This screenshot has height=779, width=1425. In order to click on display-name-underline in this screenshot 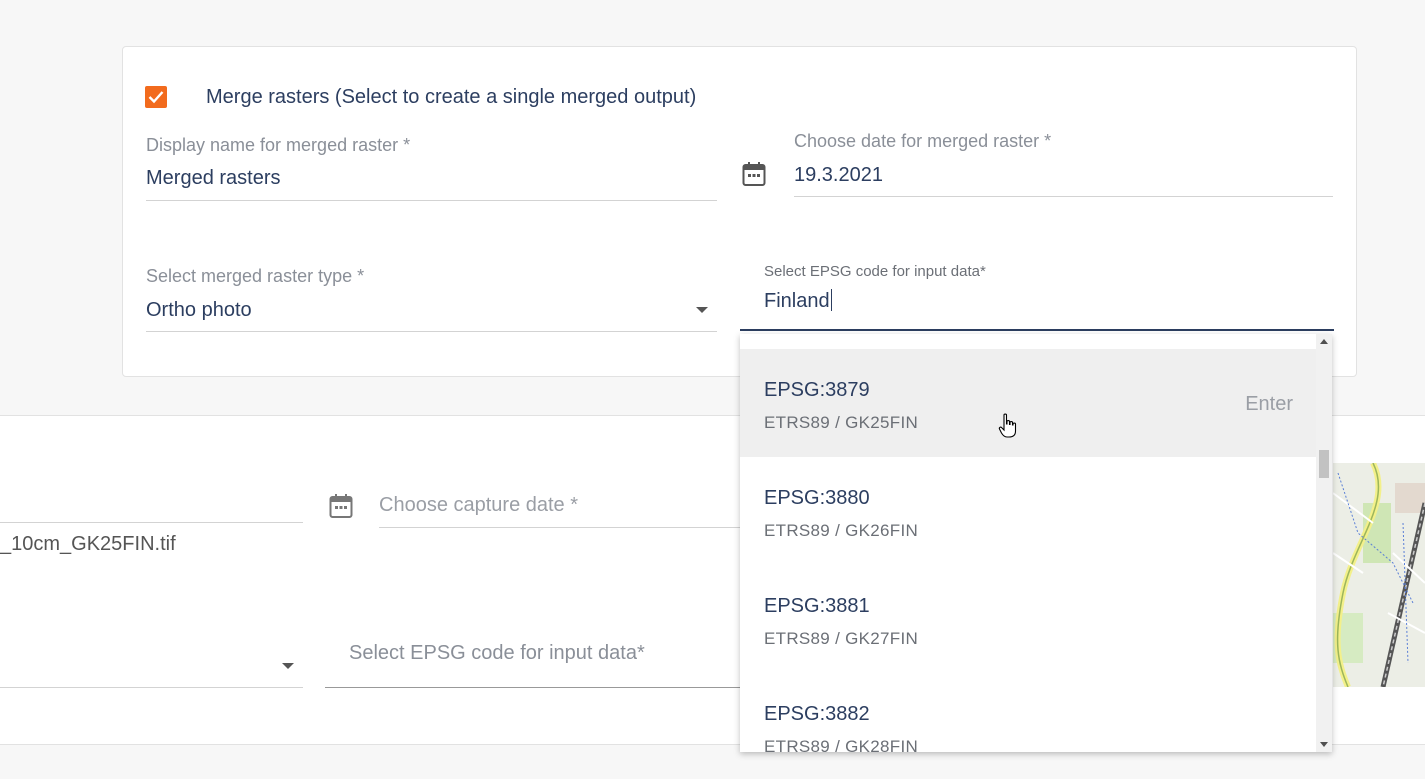, I will do `click(431, 200)`.